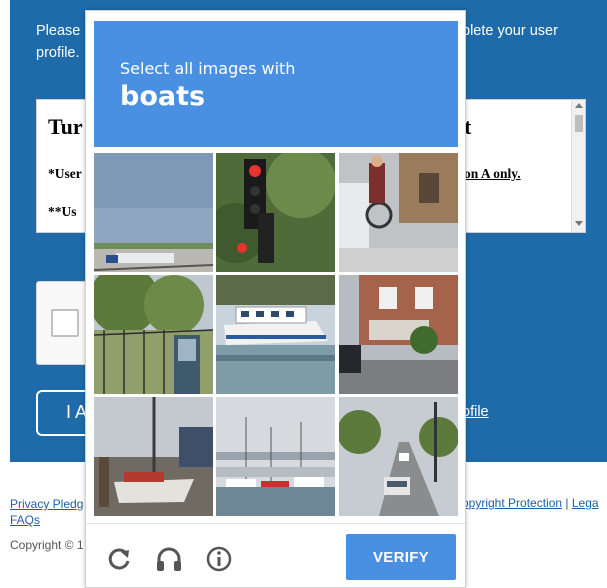  I want to click on scroll-down-arrow-icon, so click(579, 223).